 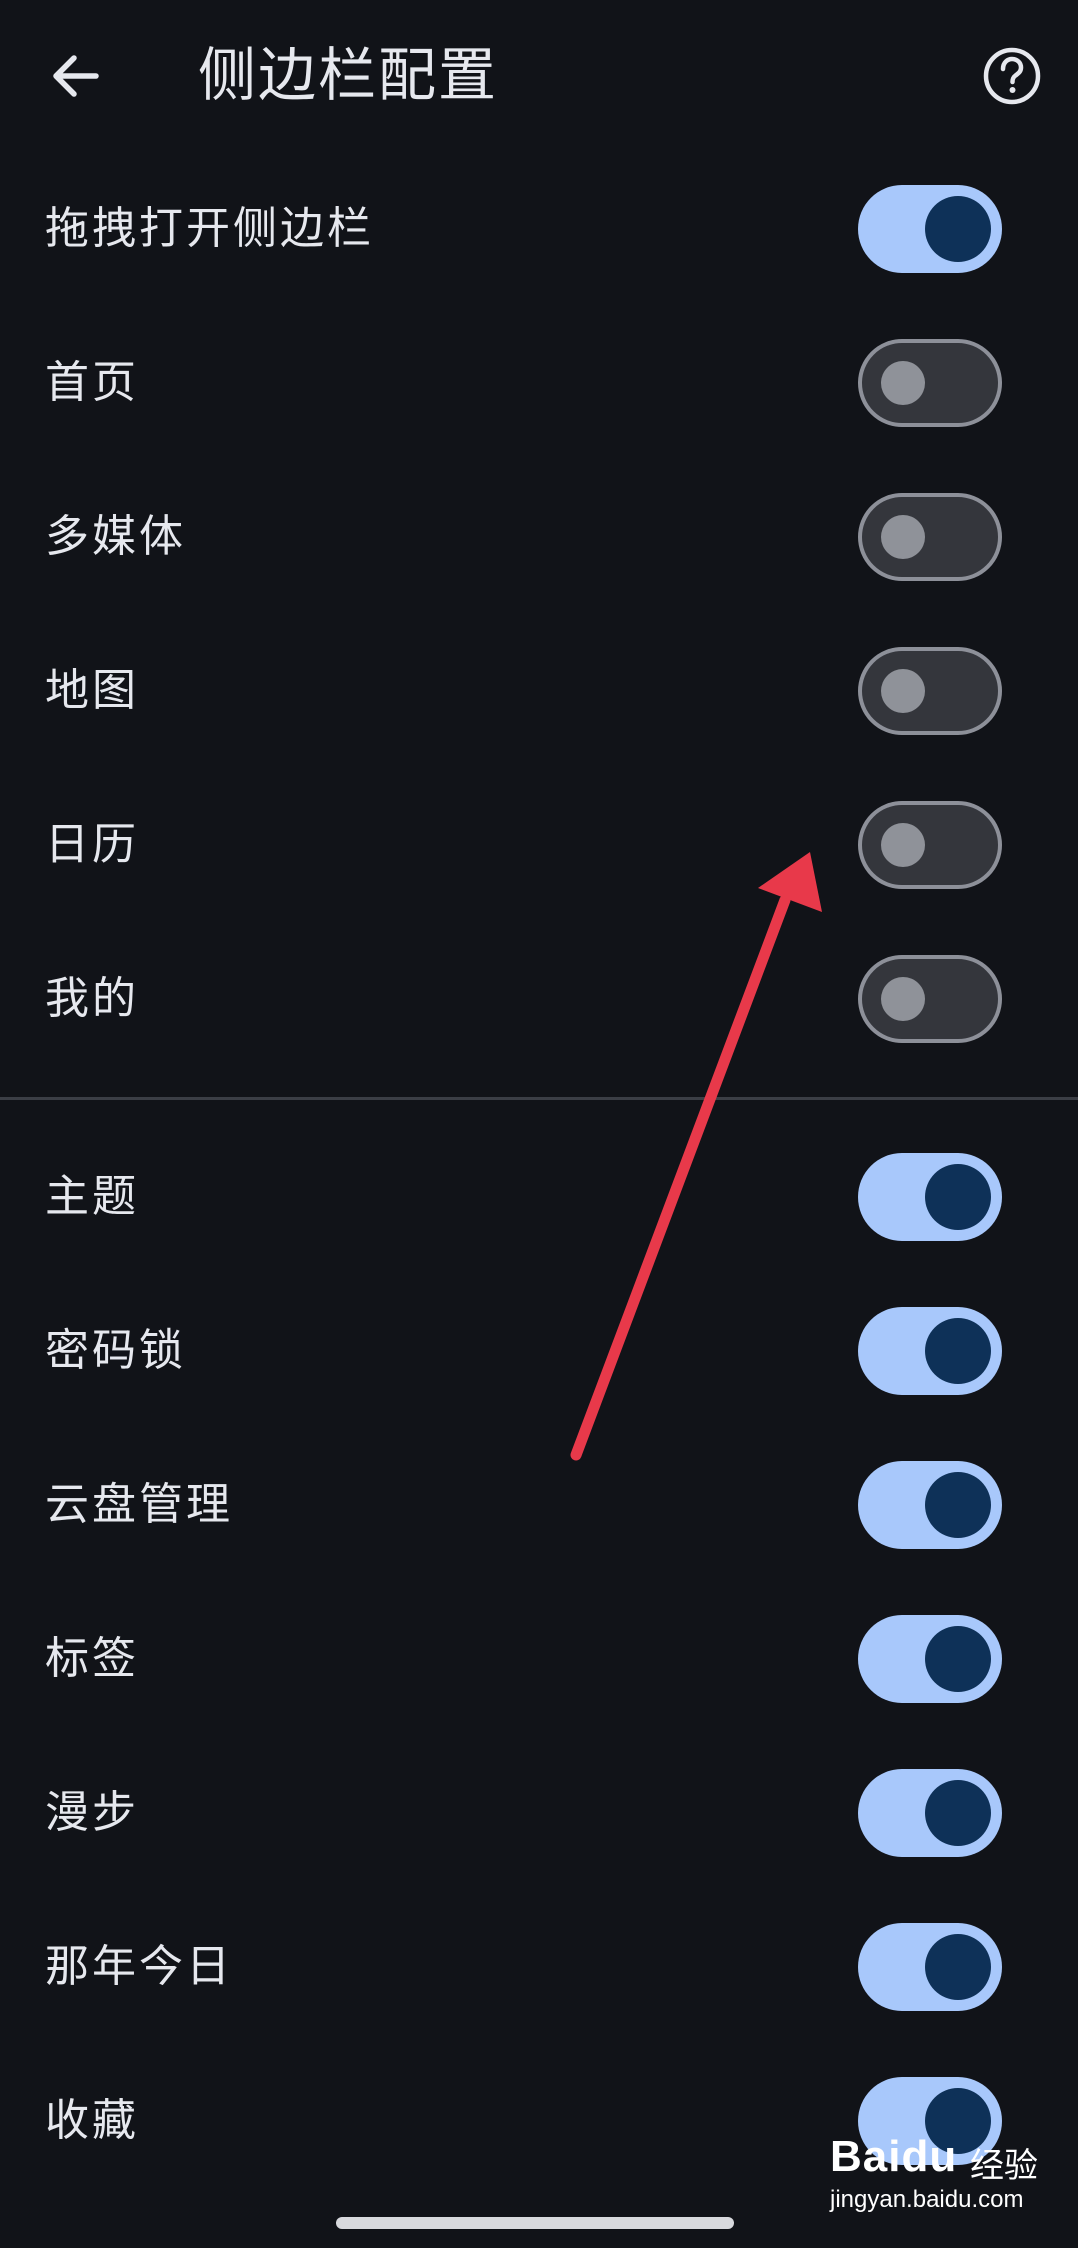 I want to click on setting-label: 那年今日, so click(x=139, y=1966).